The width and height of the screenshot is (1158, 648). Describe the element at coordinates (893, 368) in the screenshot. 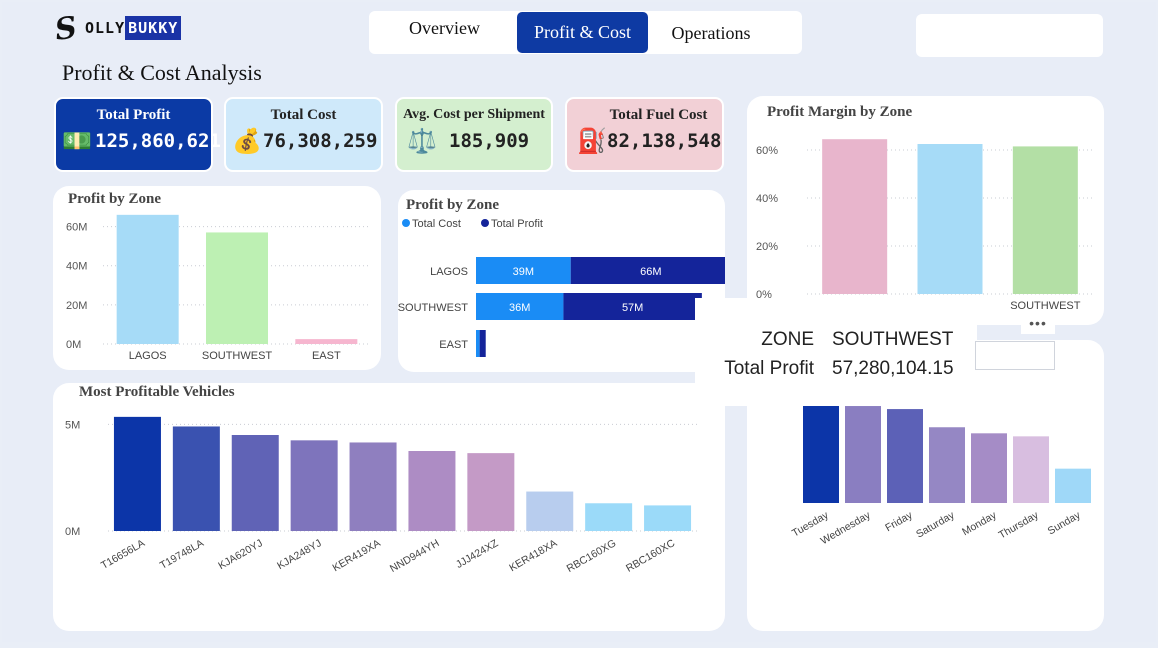

I see `tooltip-value: 57,280,104.15` at that location.